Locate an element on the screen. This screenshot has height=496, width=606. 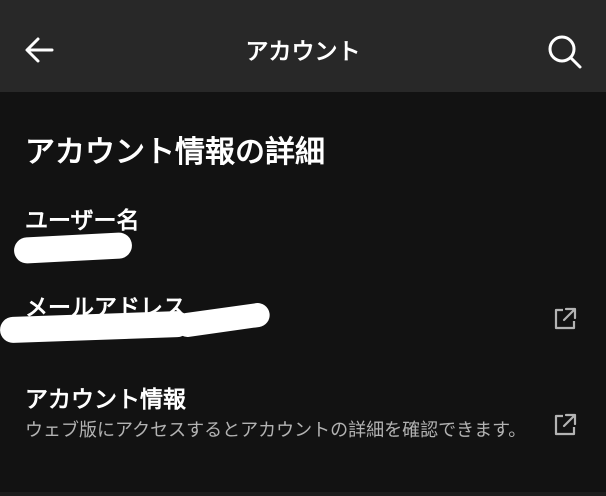
email-redacted is located at coordinates (95, 327).